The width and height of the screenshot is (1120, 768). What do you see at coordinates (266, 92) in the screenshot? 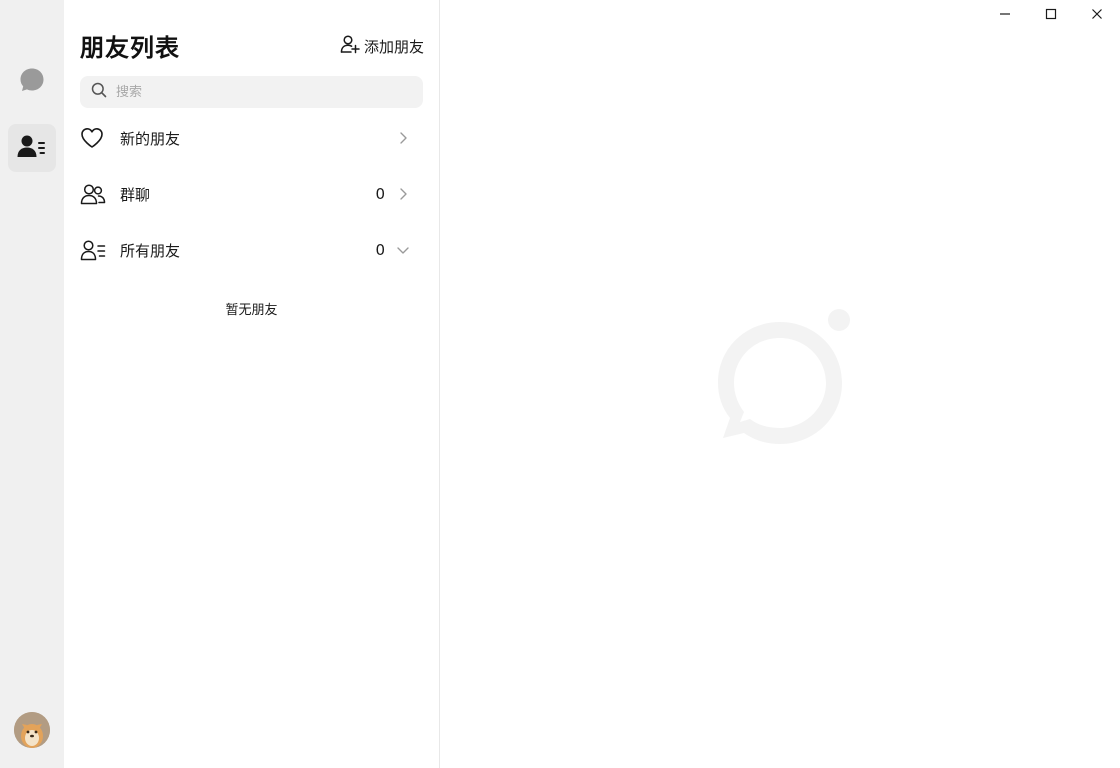
I see `search-input` at bounding box center [266, 92].